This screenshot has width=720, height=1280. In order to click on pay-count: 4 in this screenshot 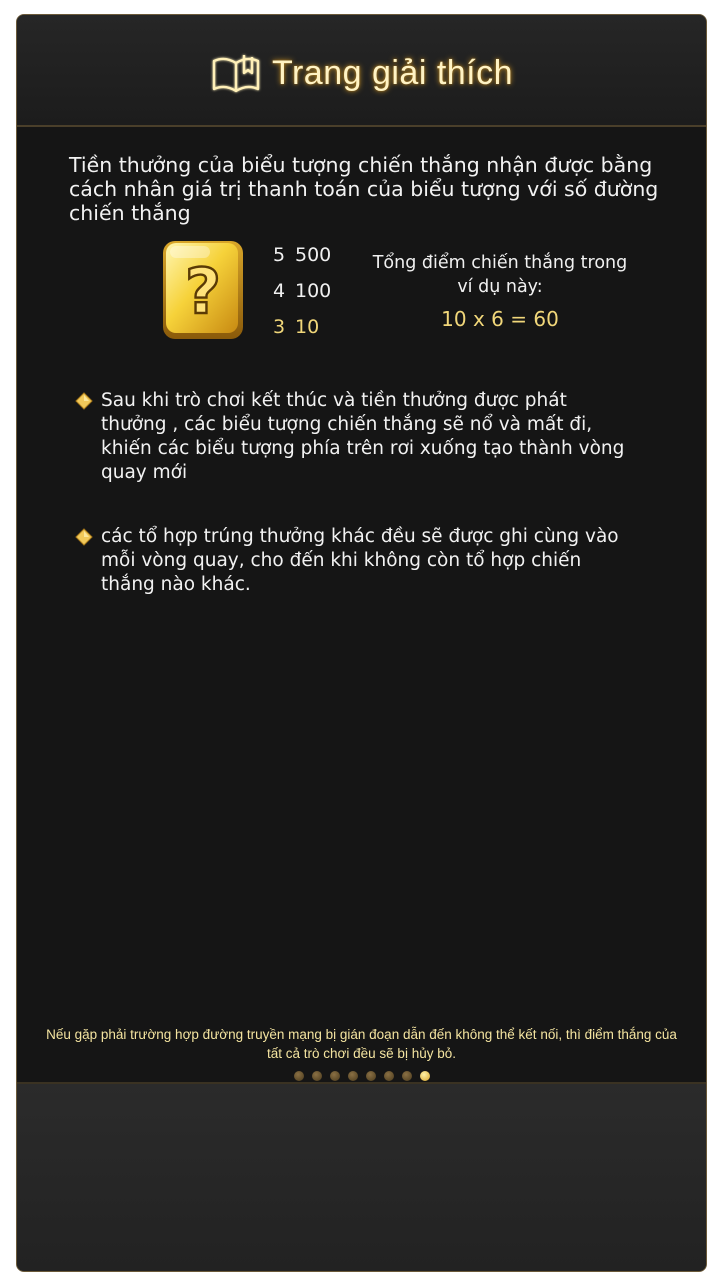, I will do `click(279, 291)`.